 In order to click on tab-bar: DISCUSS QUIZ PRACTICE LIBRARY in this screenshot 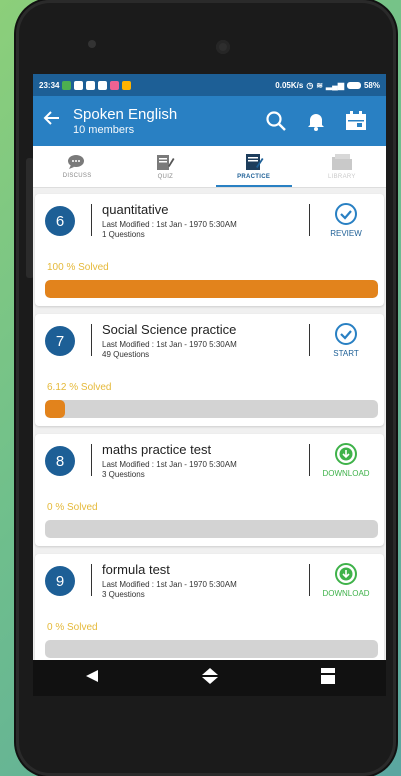, I will do `click(209, 167)`.